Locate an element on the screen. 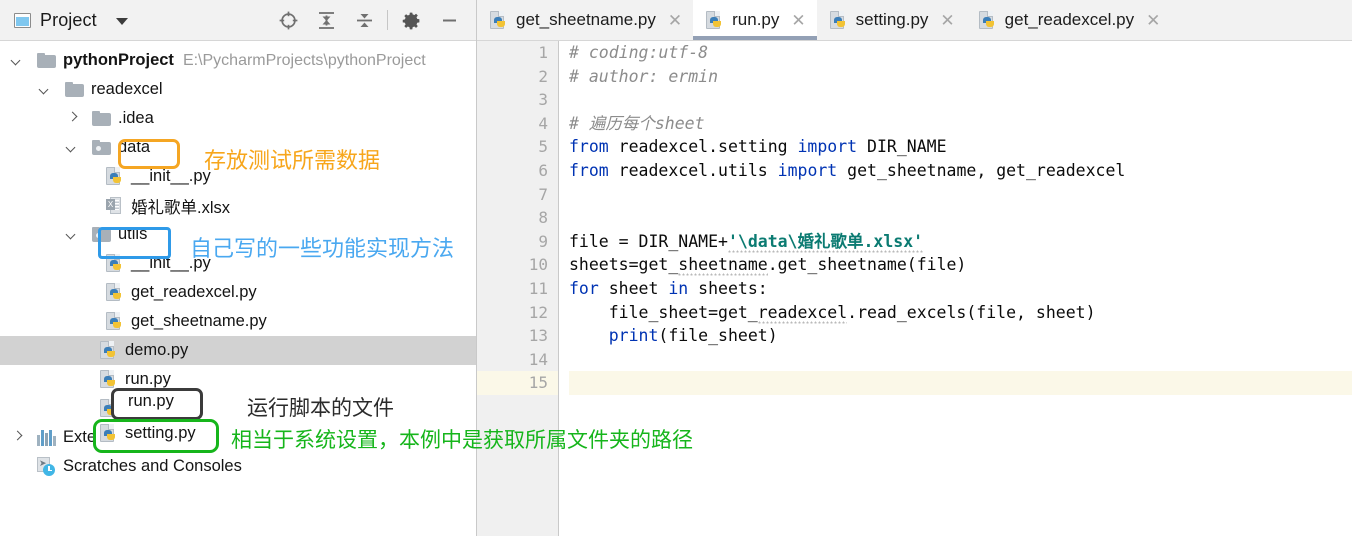  editor-tab-bar: get_sheetname.py ✕ run.py ✕ setting.py ✕ is located at coordinates (914, 20).